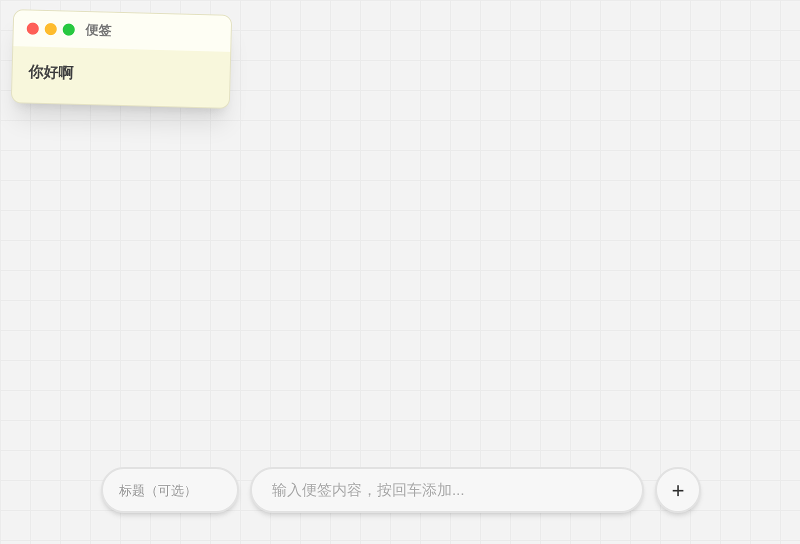 The width and height of the screenshot is (800, 544). I want to click on sticky-note: 便签 你好啊, so click(121, 59).